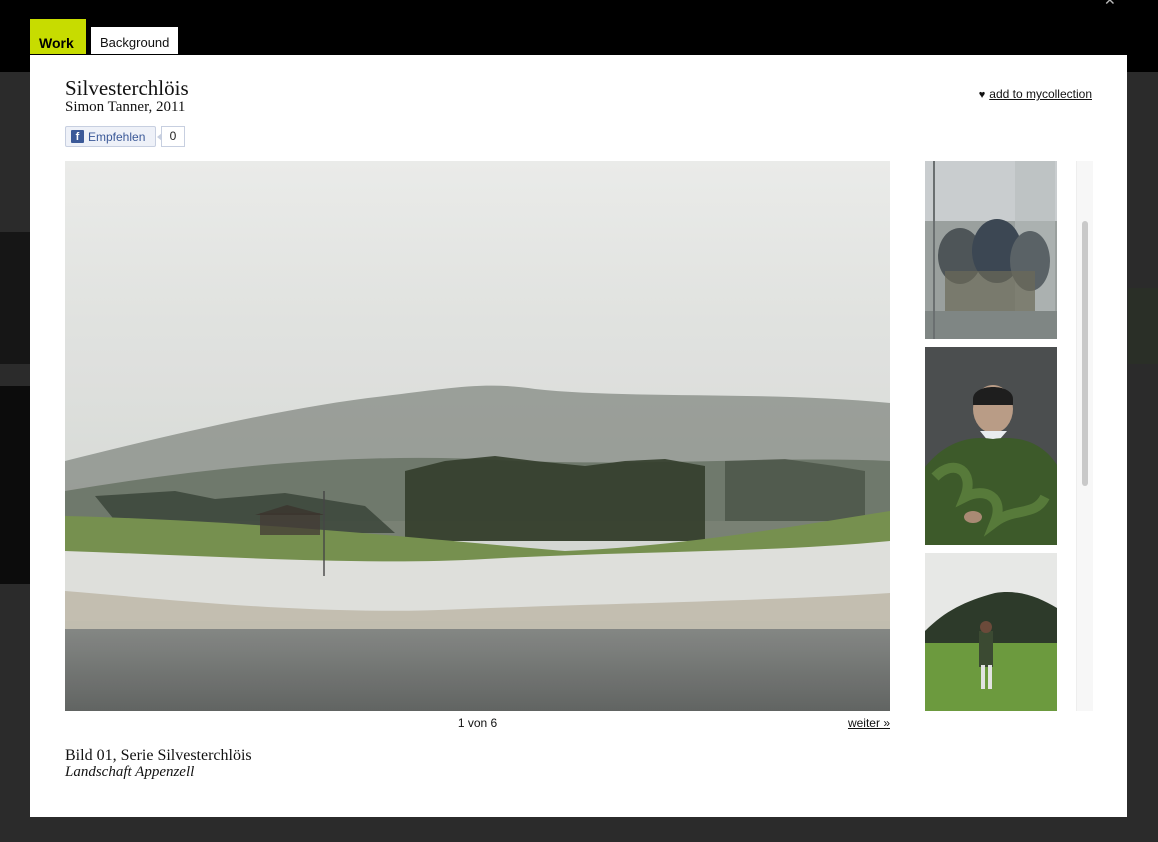  Describe the element at coordinates (77, 136) in the screenshot. I see `facebook-icon: f` at that location.